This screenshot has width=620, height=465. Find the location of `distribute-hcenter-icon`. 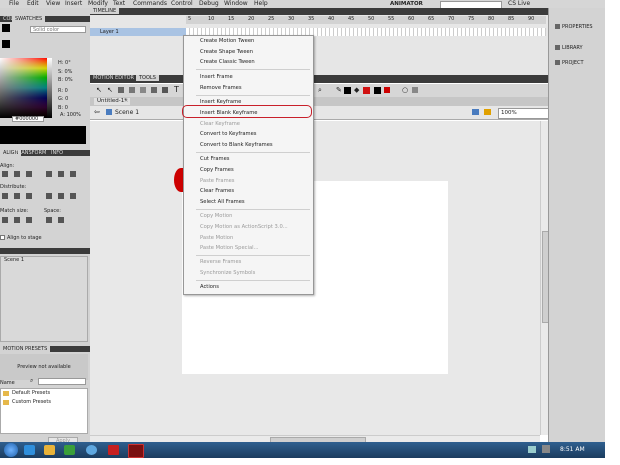

distribute-hcenter-icon is located at coordinates (61, 196).